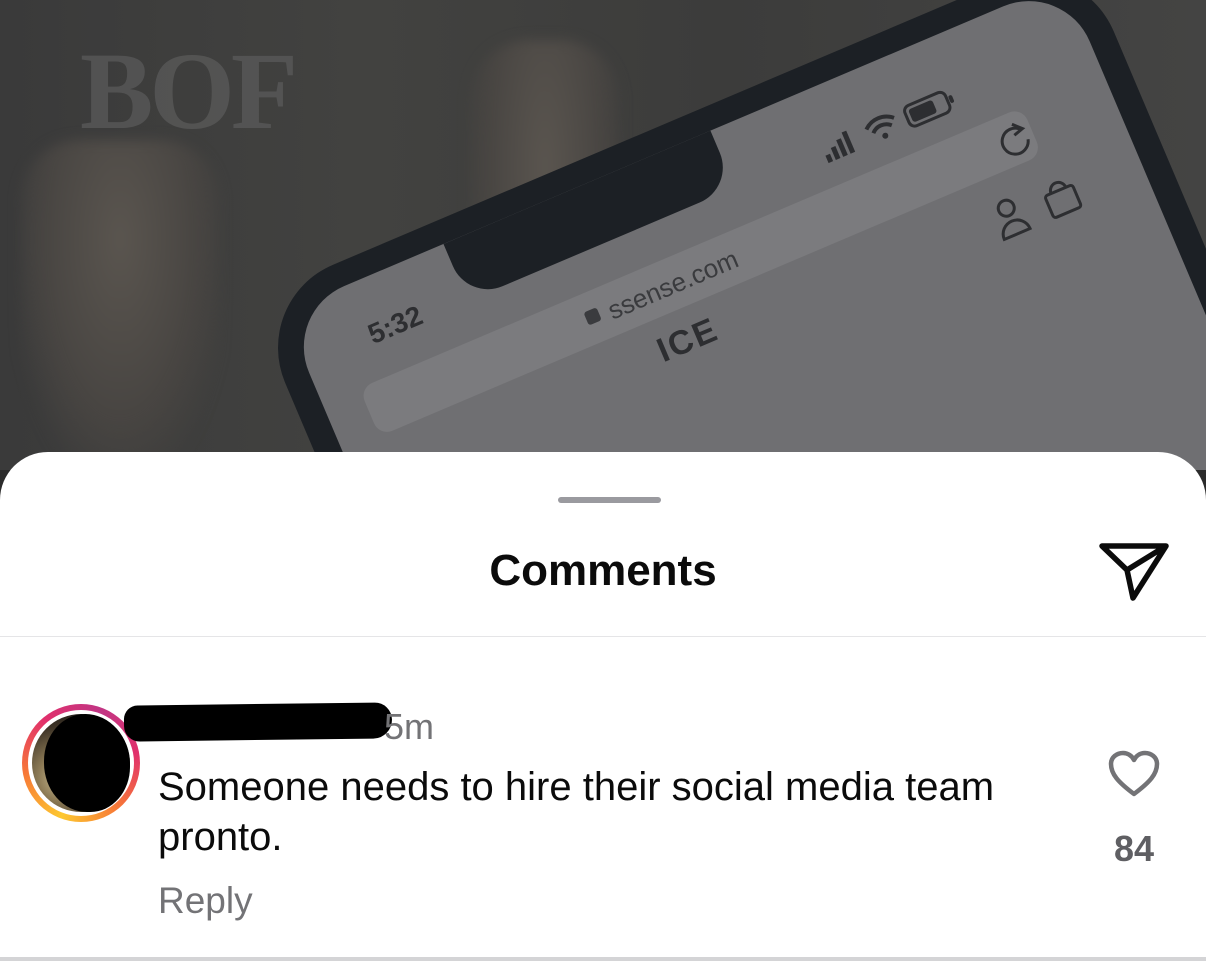 The image size is (1206, 961). Describe the element at coordinates (87, 763) in the screenshot. I see `avatar-redaction` at that location.